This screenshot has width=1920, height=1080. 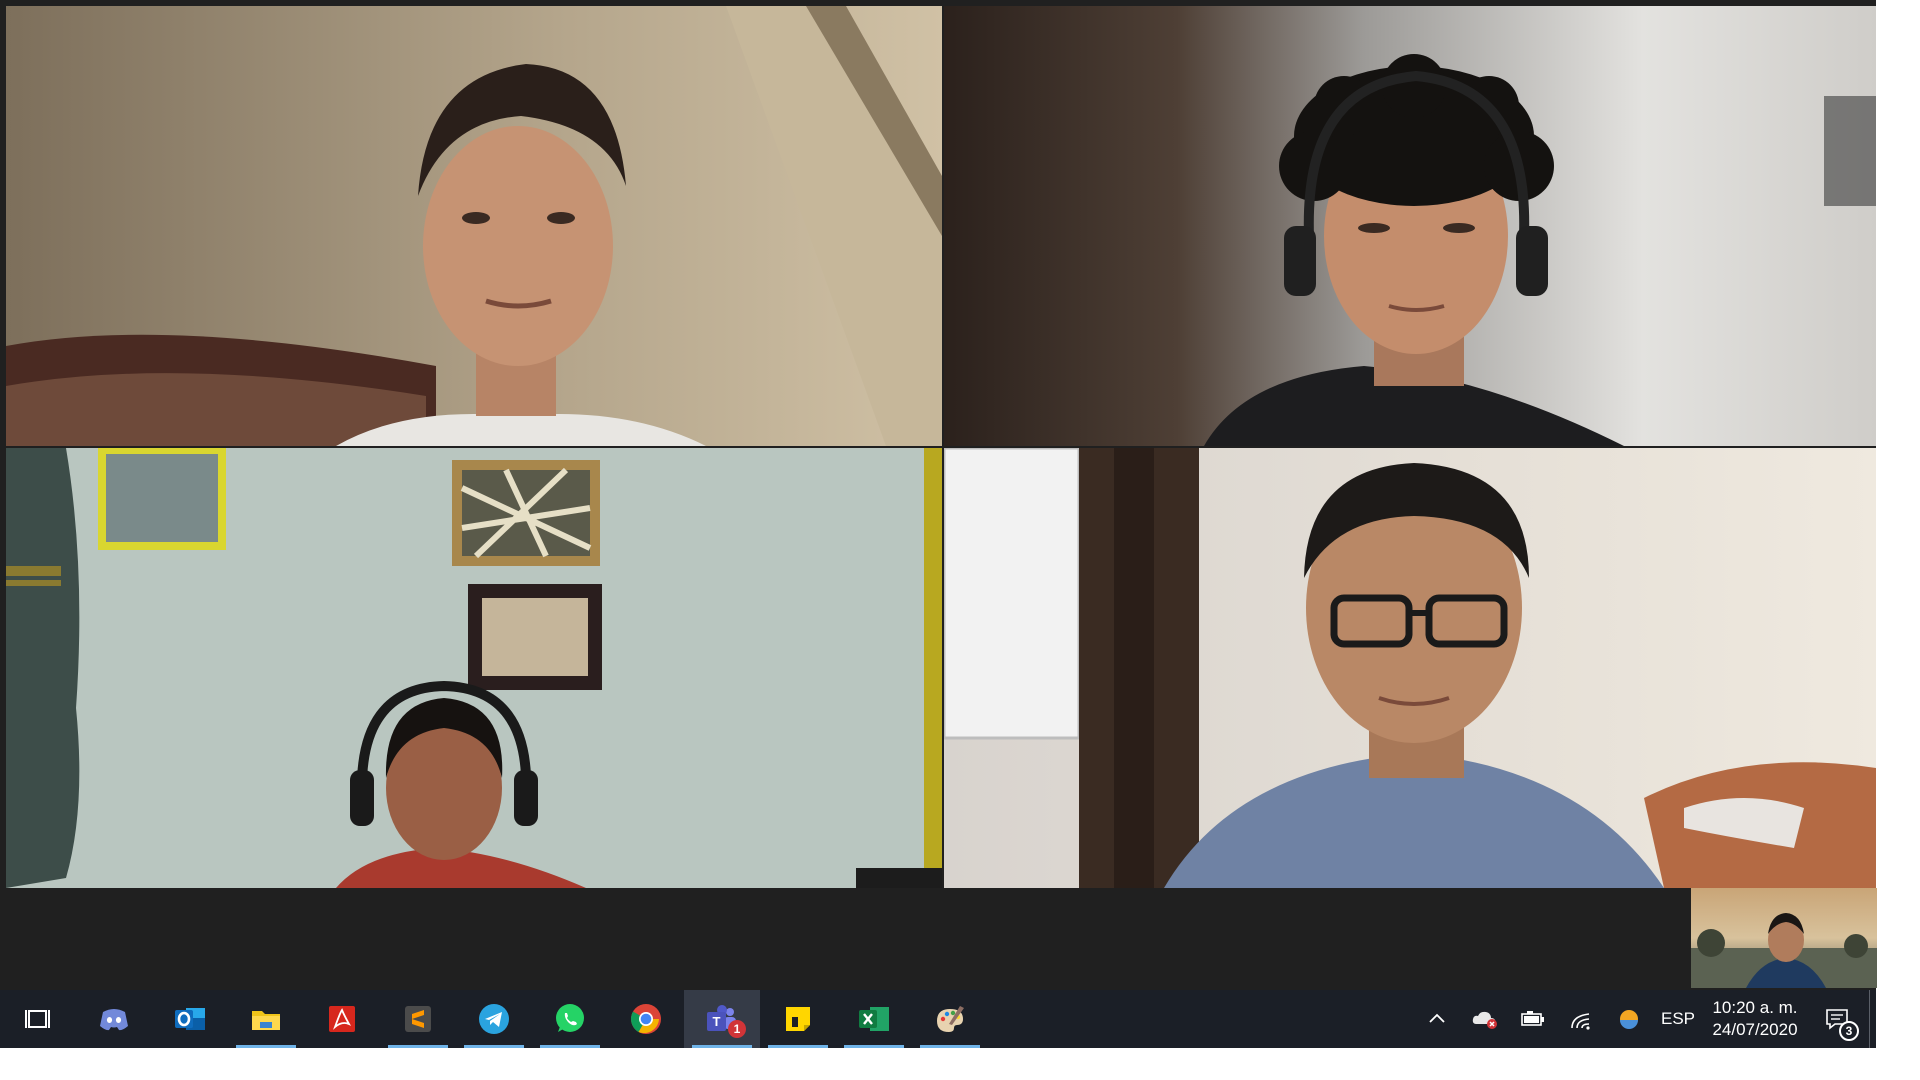 I want to click on action-center-button: 3, so click(x=1838, y=1019).